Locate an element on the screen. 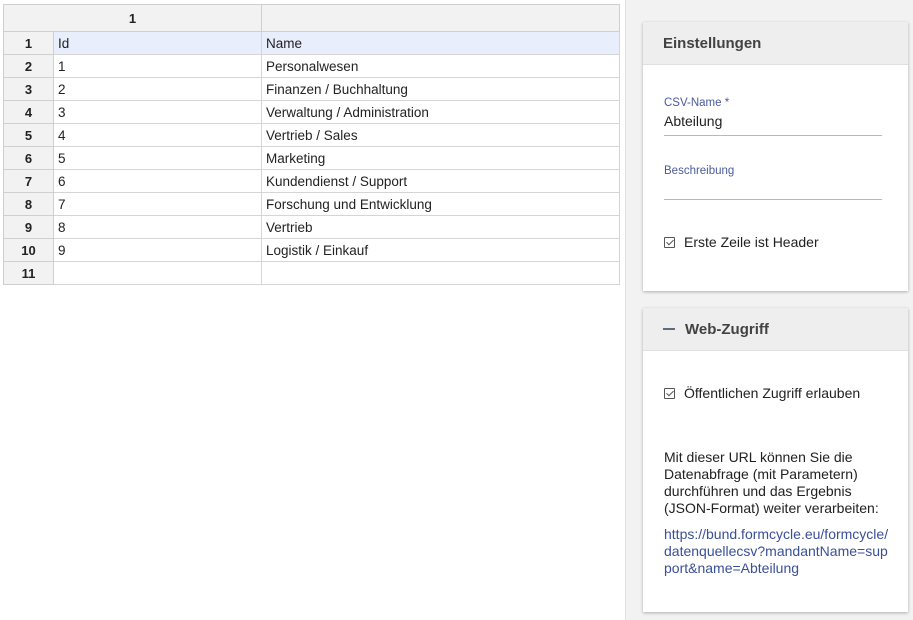  header-row-checkbox-label: Erste Zeile ist Header is located at coordinates (751, 242).